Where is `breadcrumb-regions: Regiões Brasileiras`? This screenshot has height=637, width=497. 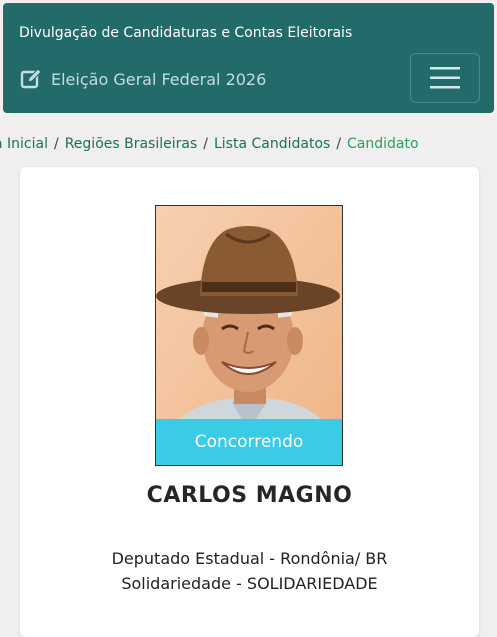
breadcrumb-regions: Regiões Brasileiras is located at coordinates (131, 144).